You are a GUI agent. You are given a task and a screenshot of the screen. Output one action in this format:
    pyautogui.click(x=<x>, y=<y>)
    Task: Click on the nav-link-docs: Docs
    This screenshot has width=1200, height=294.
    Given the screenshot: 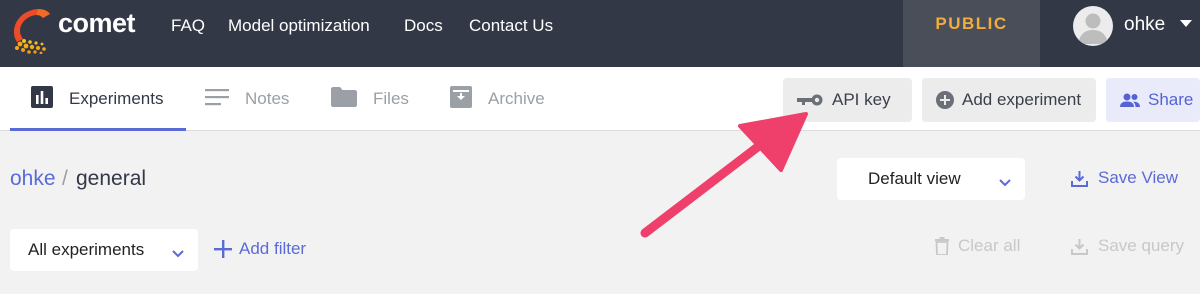 What is the action you would take?
    pyautogui.click(x=423, y=26)
    